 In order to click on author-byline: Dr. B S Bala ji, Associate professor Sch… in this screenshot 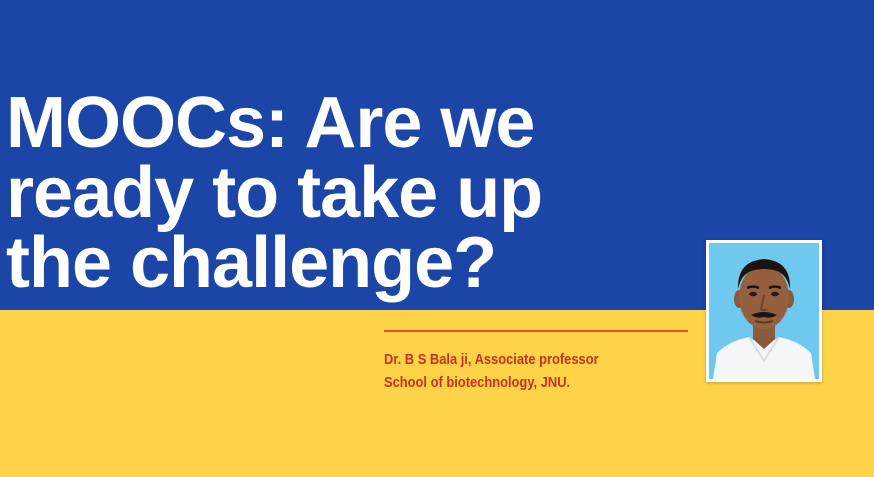, I will do `click(521, 371)`.